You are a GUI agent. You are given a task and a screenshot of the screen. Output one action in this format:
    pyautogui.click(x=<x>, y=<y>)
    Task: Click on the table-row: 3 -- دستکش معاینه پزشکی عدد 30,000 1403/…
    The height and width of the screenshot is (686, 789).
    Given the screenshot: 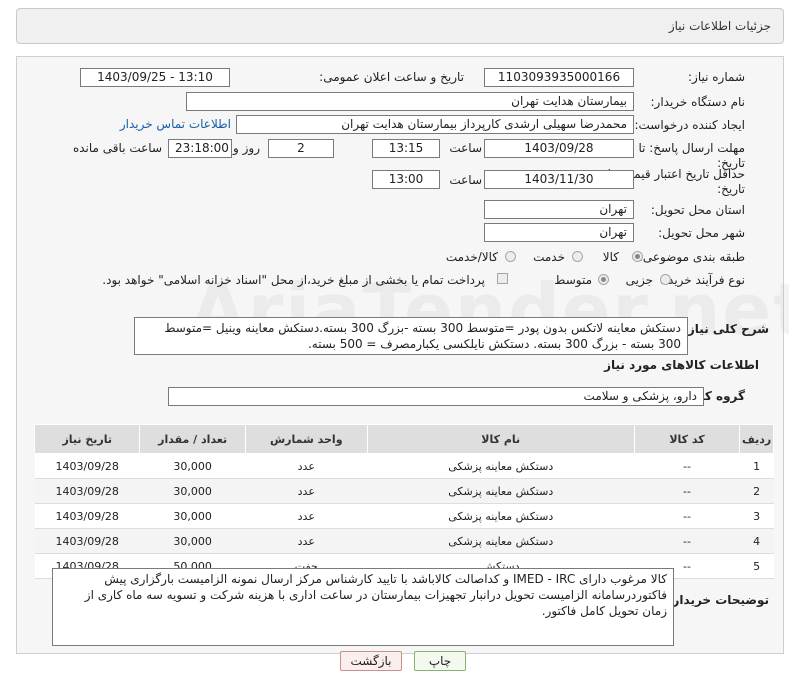 What is the action you would take?
    pyautogui.click(x=404, y=516)
    